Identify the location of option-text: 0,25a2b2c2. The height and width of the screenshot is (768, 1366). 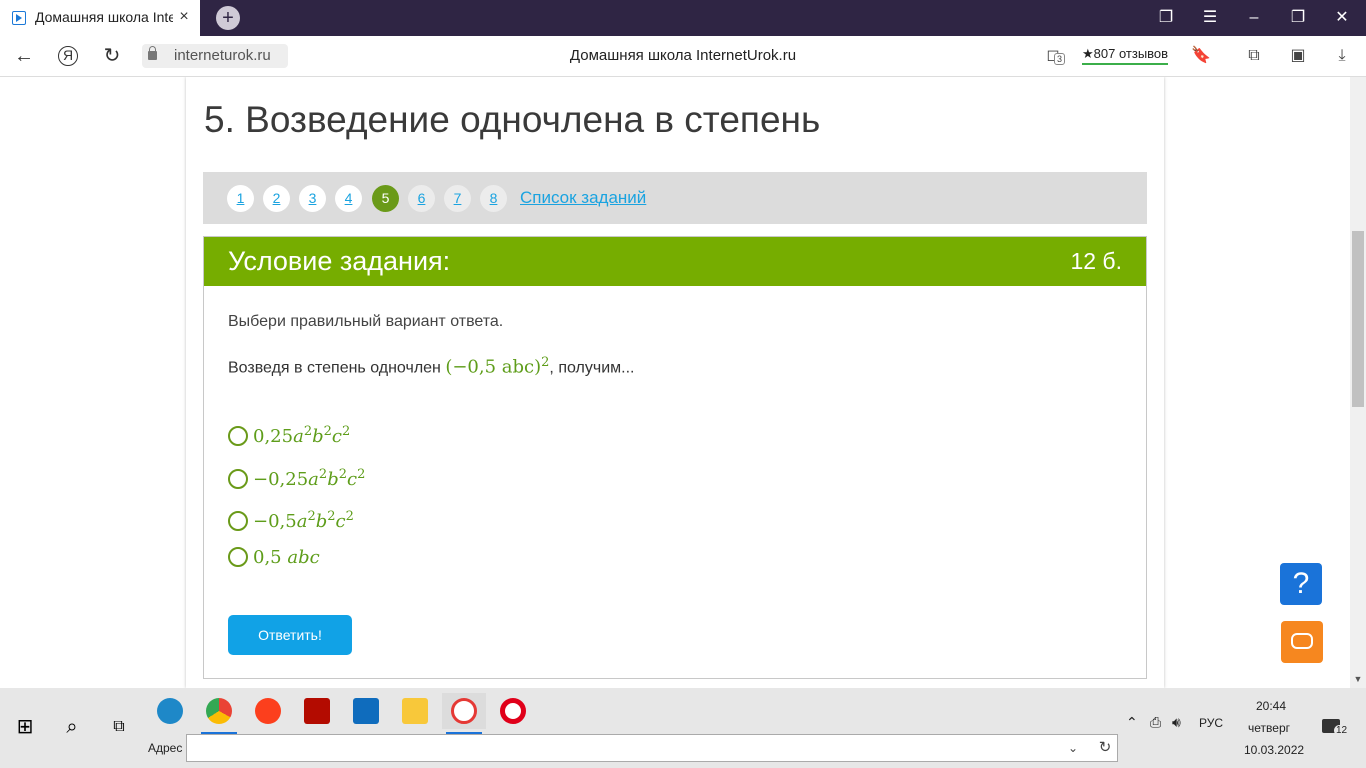
(302, 435).